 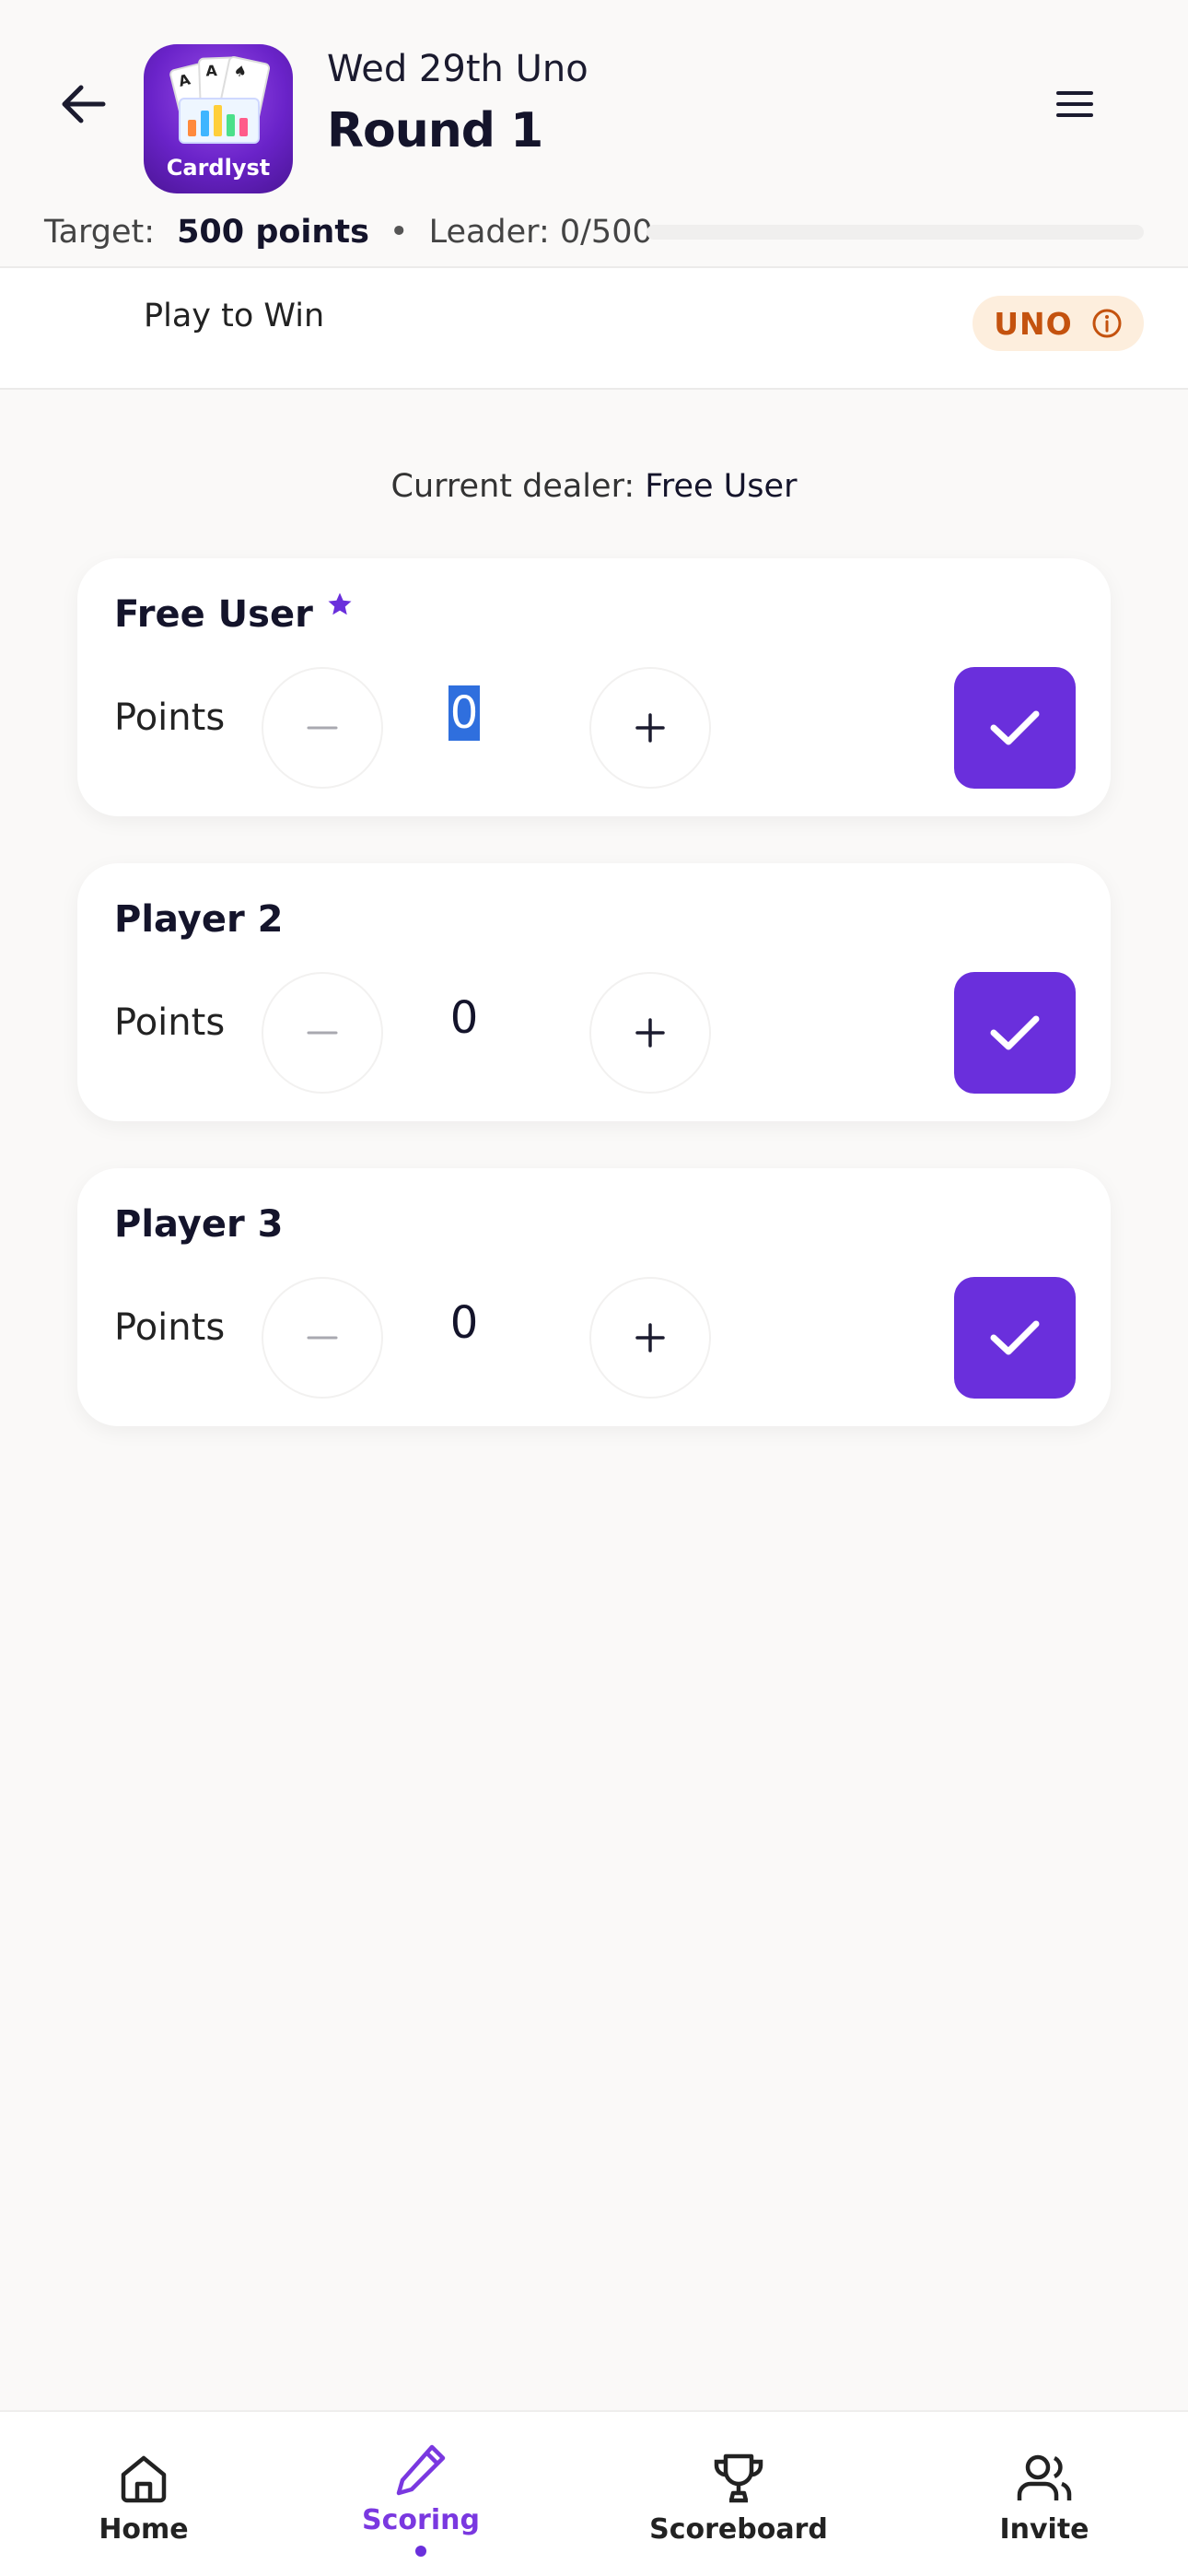 I want to click on dealer-prefix: Current dealer:, so click(x=512, y=486).